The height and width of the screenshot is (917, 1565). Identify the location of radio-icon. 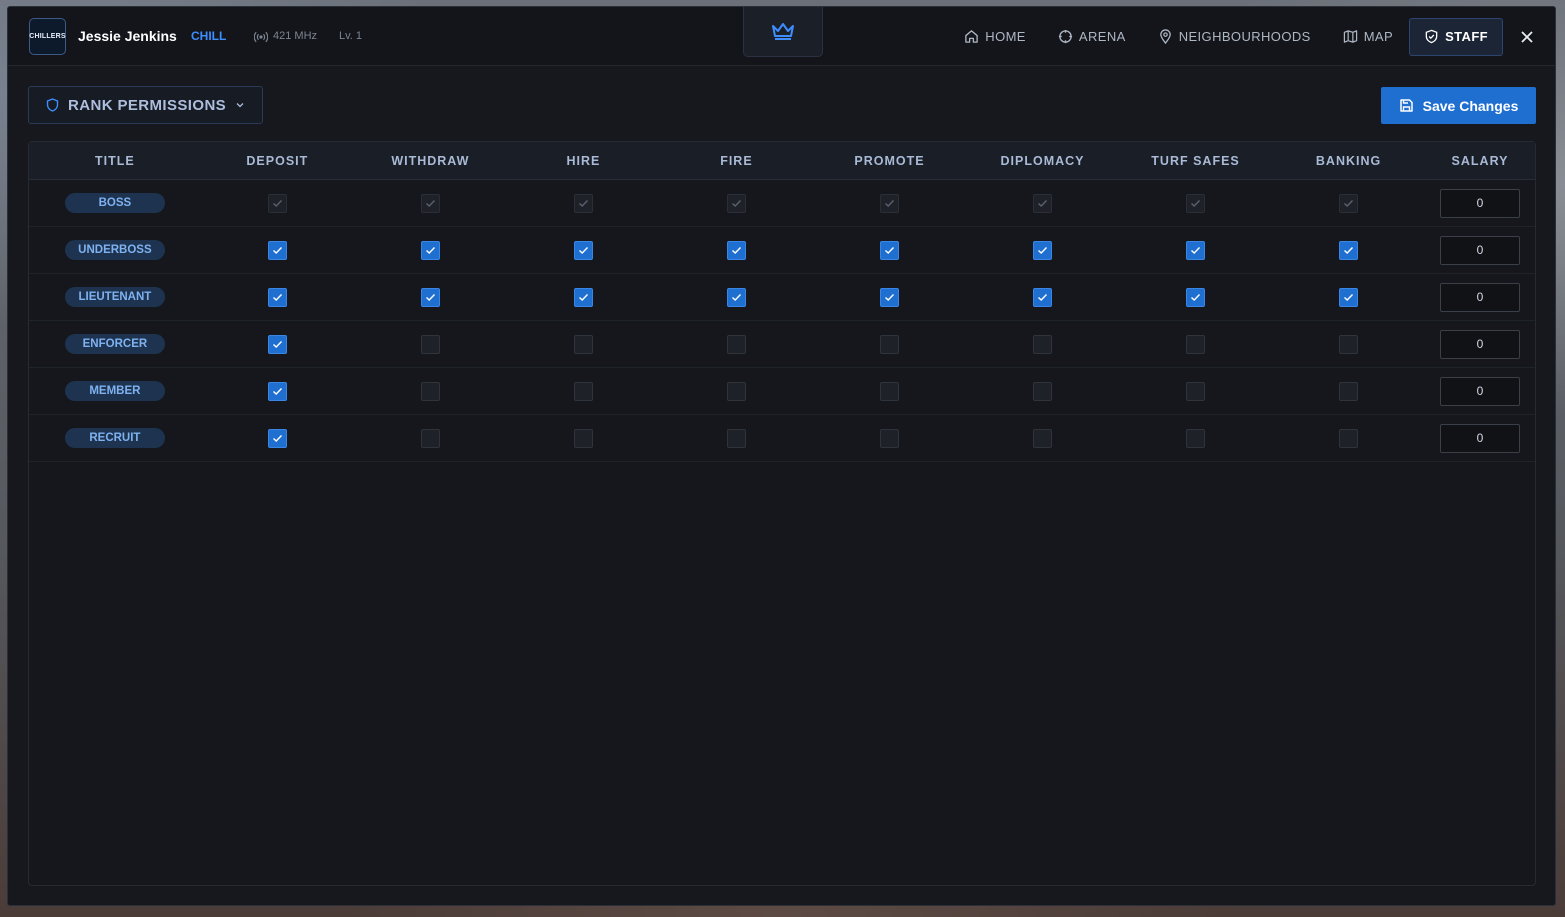
(261, 37).